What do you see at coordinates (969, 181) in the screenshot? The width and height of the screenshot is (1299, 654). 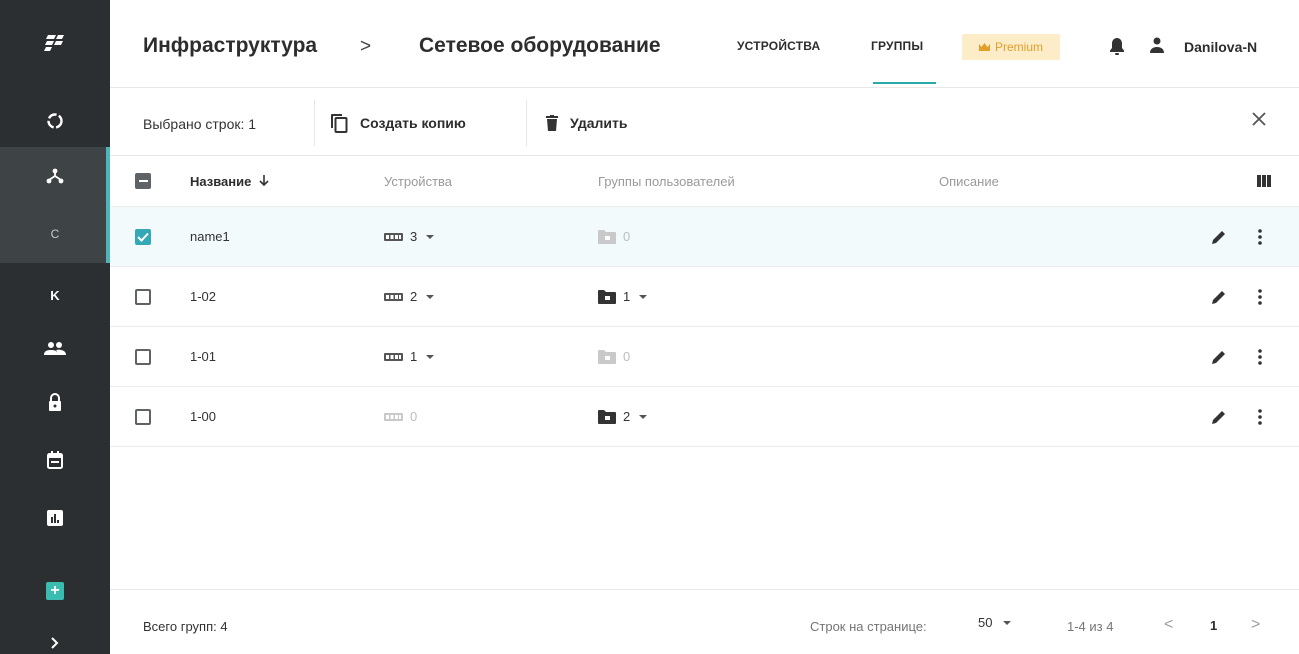 I see `column-description-header: Описание` at bounding box center [969, 181].